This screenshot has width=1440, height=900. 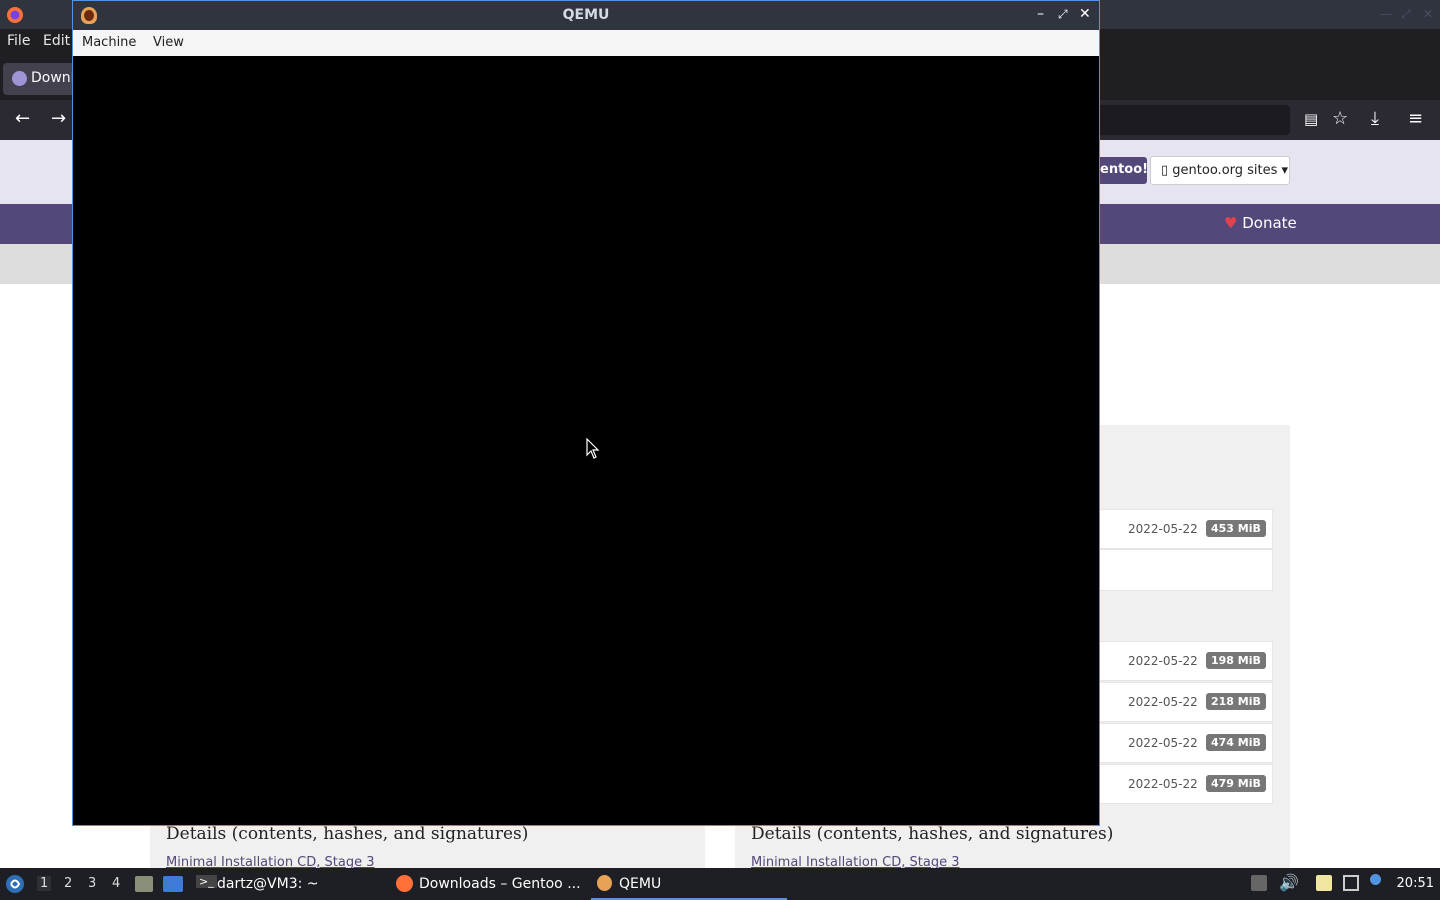 I want to click on reader-view-icon: ▤, so click(x=1311, y=119).